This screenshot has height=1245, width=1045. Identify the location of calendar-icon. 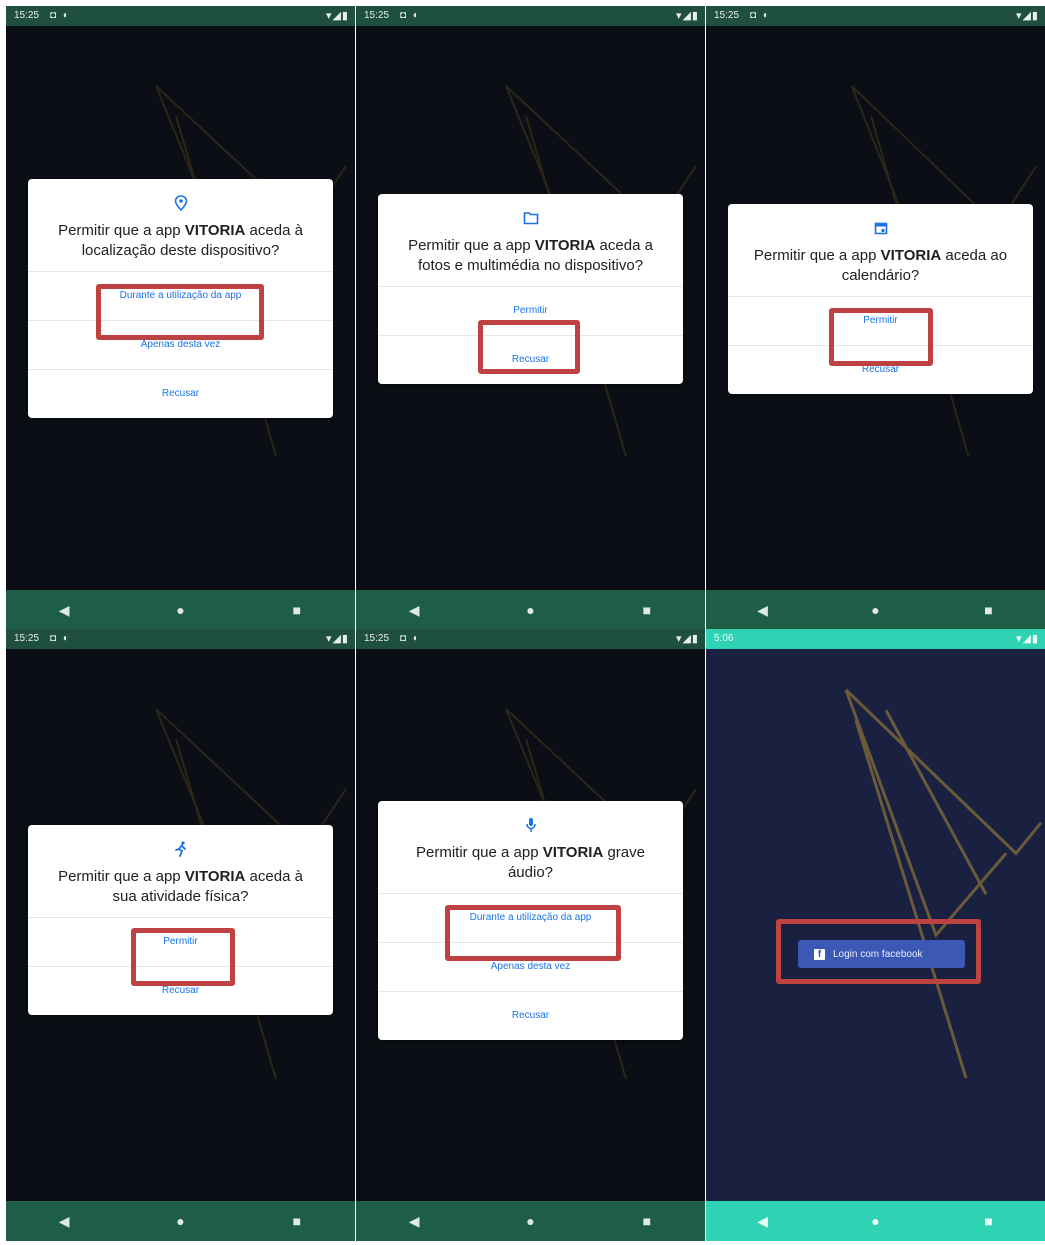
(880, 223).